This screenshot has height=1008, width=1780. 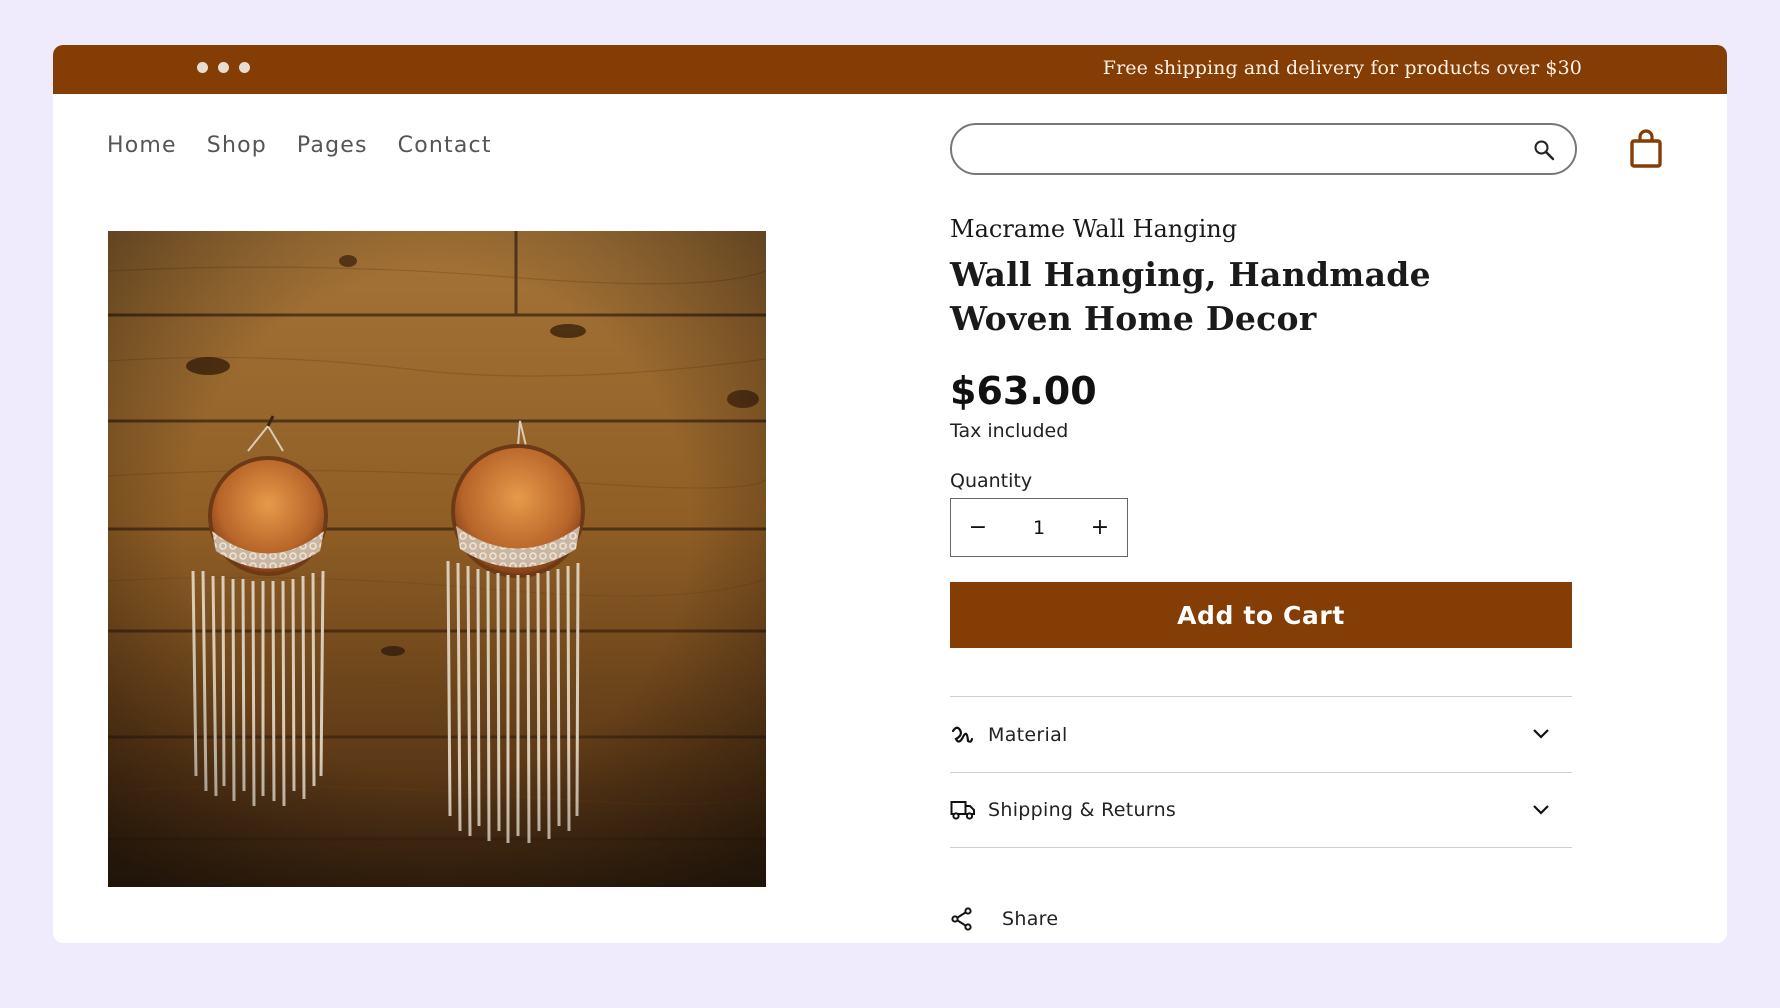 I want to click on share-icon, so click(x=963, y=919).